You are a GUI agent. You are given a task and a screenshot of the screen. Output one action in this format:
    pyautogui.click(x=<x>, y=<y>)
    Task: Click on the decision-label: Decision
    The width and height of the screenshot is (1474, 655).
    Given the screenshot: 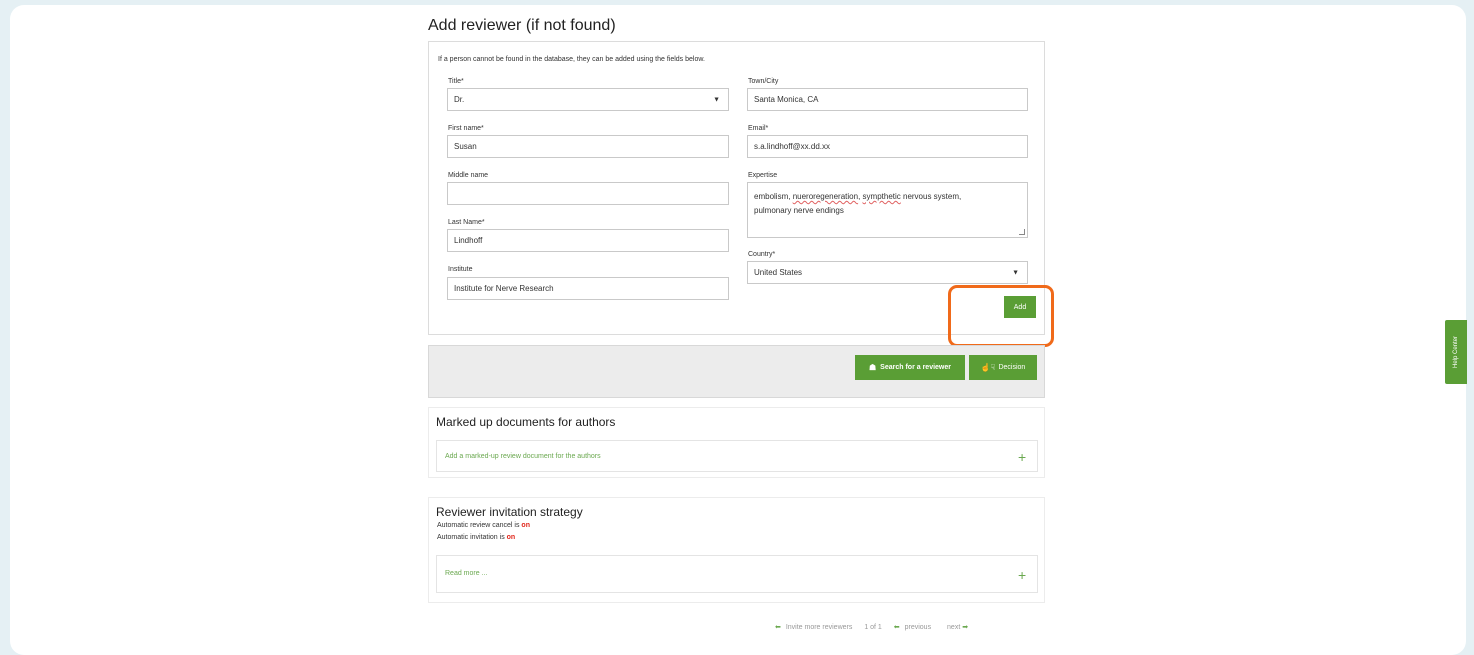 What is the action you would take?
    pyautogui.click(x=1012, y=367)
    